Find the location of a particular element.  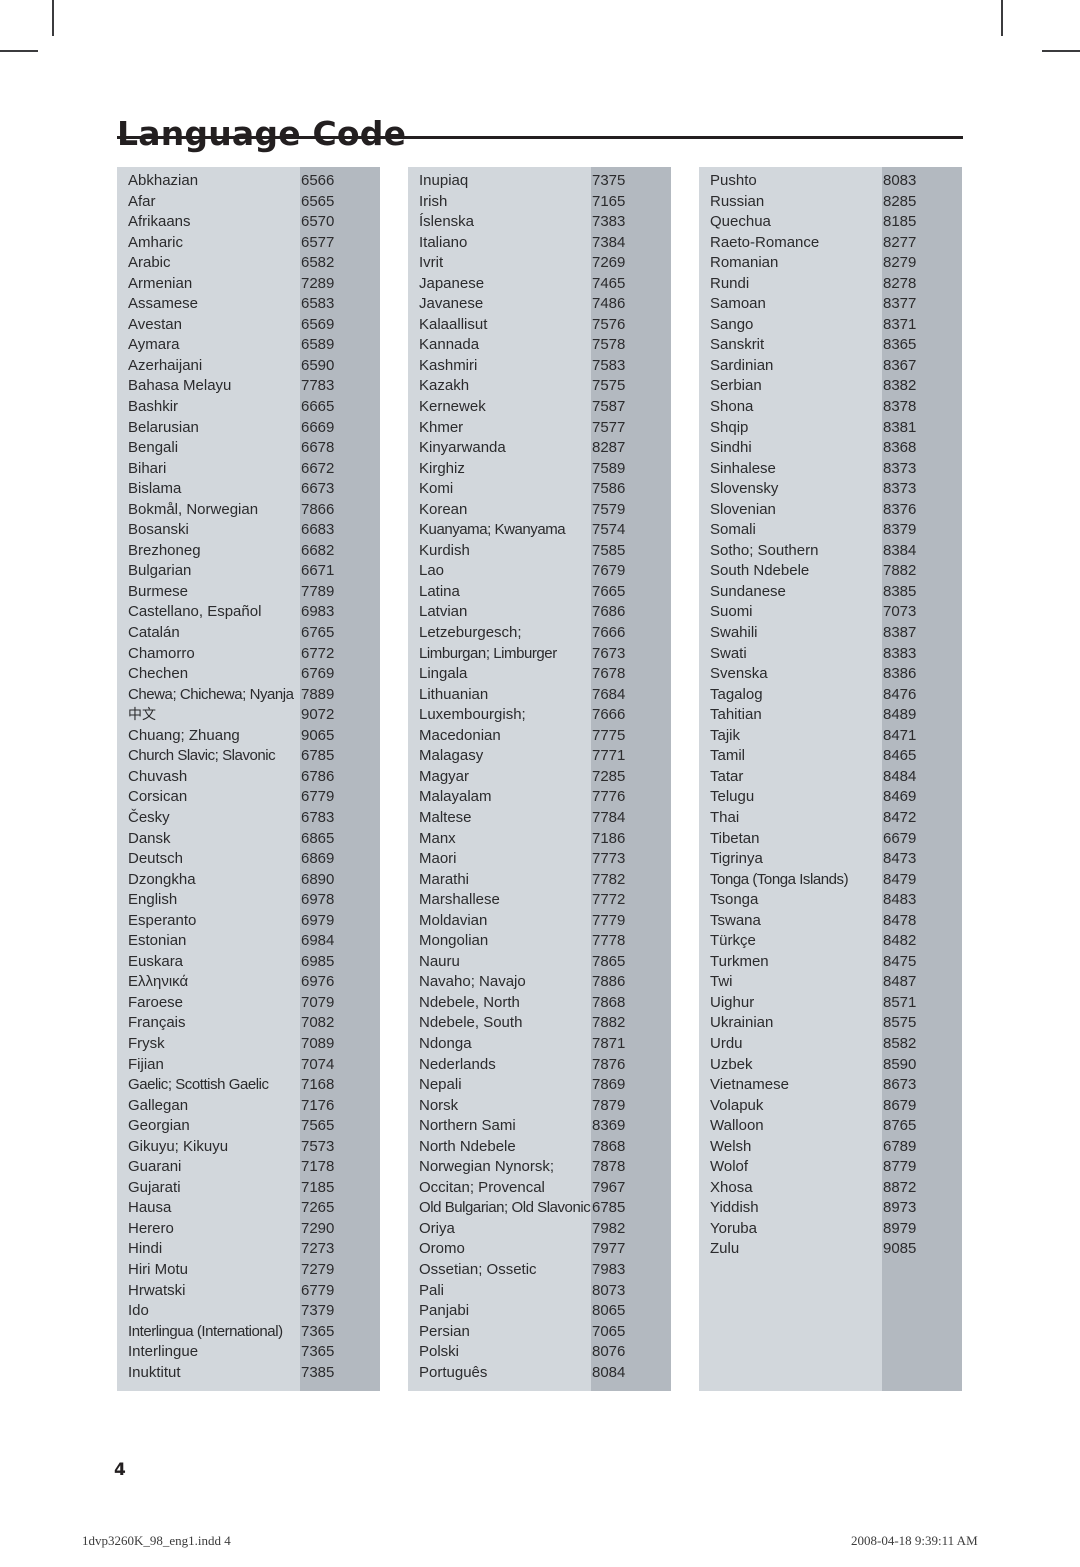

language-code: 8571 is located at coordinates (900, 1002).